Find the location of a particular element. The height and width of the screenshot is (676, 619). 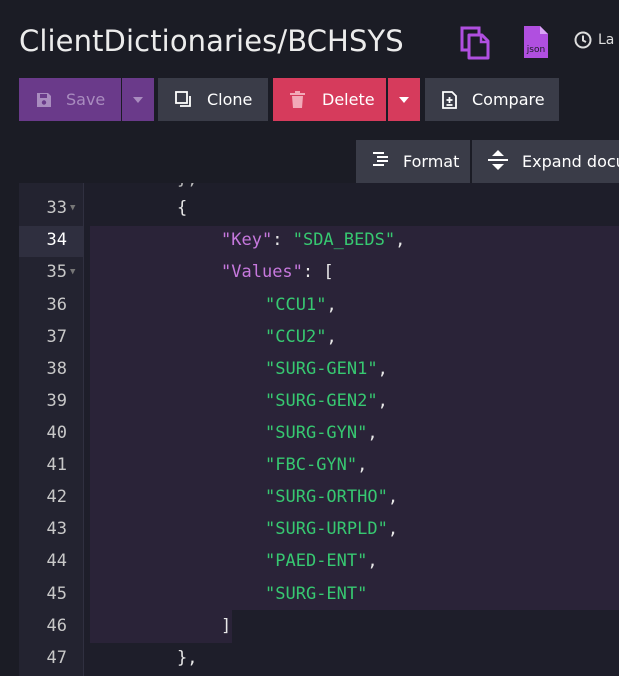

copy-icon is located at coordinates (475, 45).